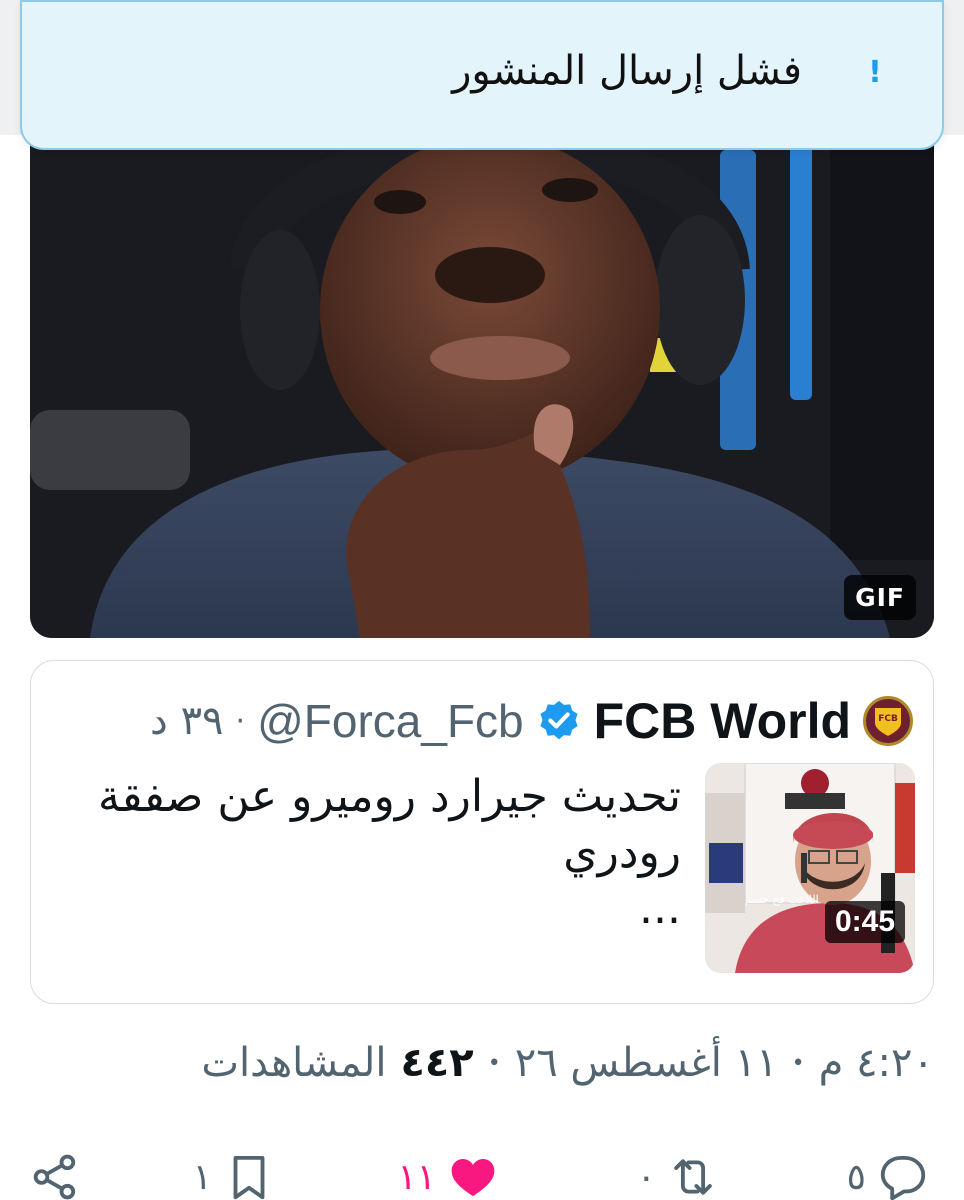 This screenshot has height=1200, width=964. Describe the element at coordinates (646, 1177) in the screenshot. I see `retweet-count: ٠` at that location.